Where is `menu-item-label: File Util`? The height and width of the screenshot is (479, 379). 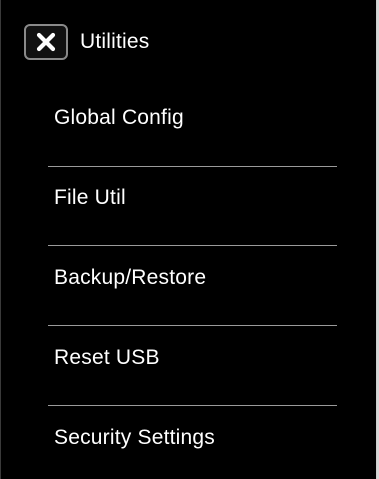
menu-item-label: File Util is located at coordinates (90, 197).